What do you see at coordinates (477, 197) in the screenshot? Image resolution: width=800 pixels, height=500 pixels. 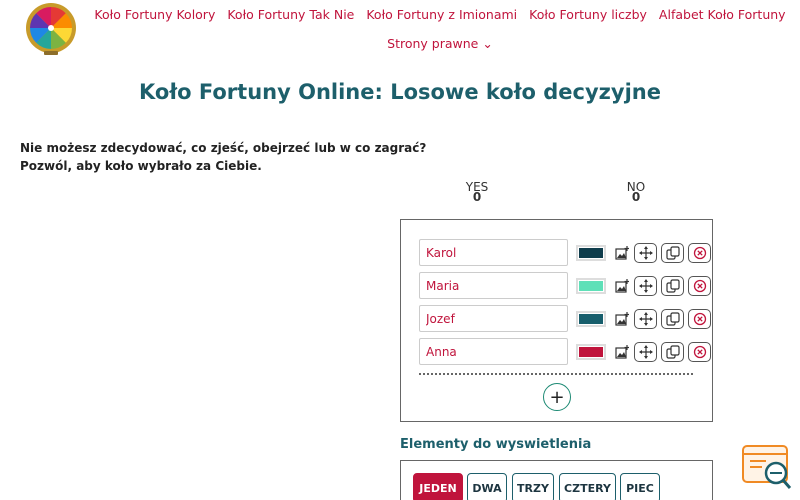 I see `yes-value: 0` at bounding box center [477, 197].